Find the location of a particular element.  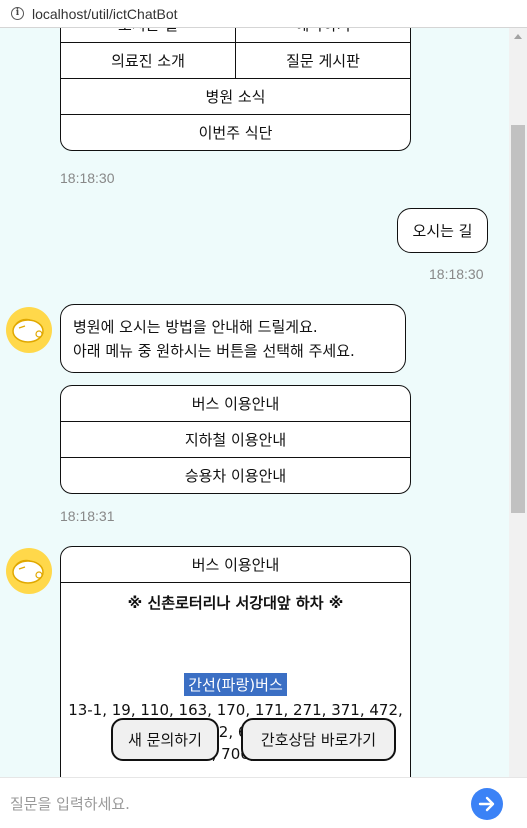

main-menu: 오시는 길 예약하기 의료진 소개 질문 게시판 병원 소식 이번주 식단 is located at coordinates (235, 89).